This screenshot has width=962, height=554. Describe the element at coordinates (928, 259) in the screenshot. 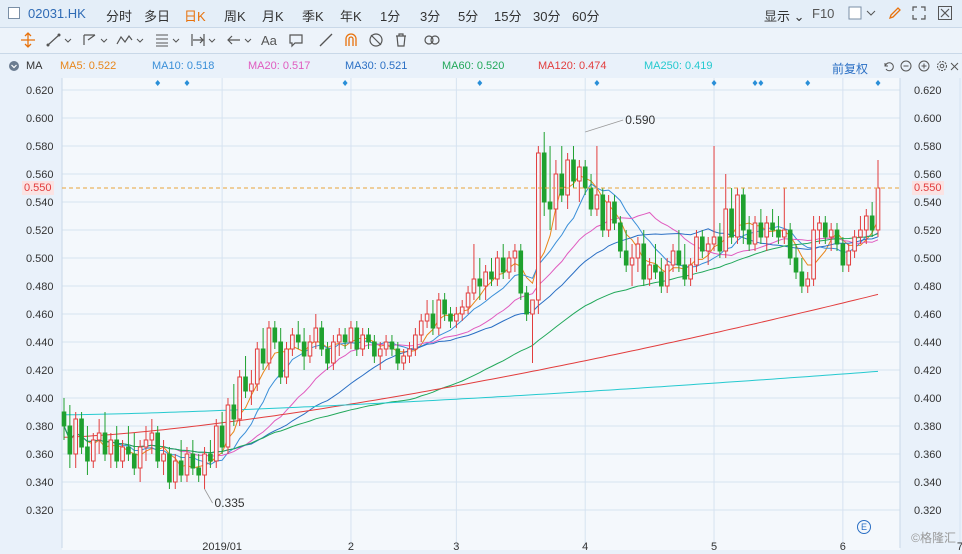

I see `y-tick-label-right: 0.500` at that location.